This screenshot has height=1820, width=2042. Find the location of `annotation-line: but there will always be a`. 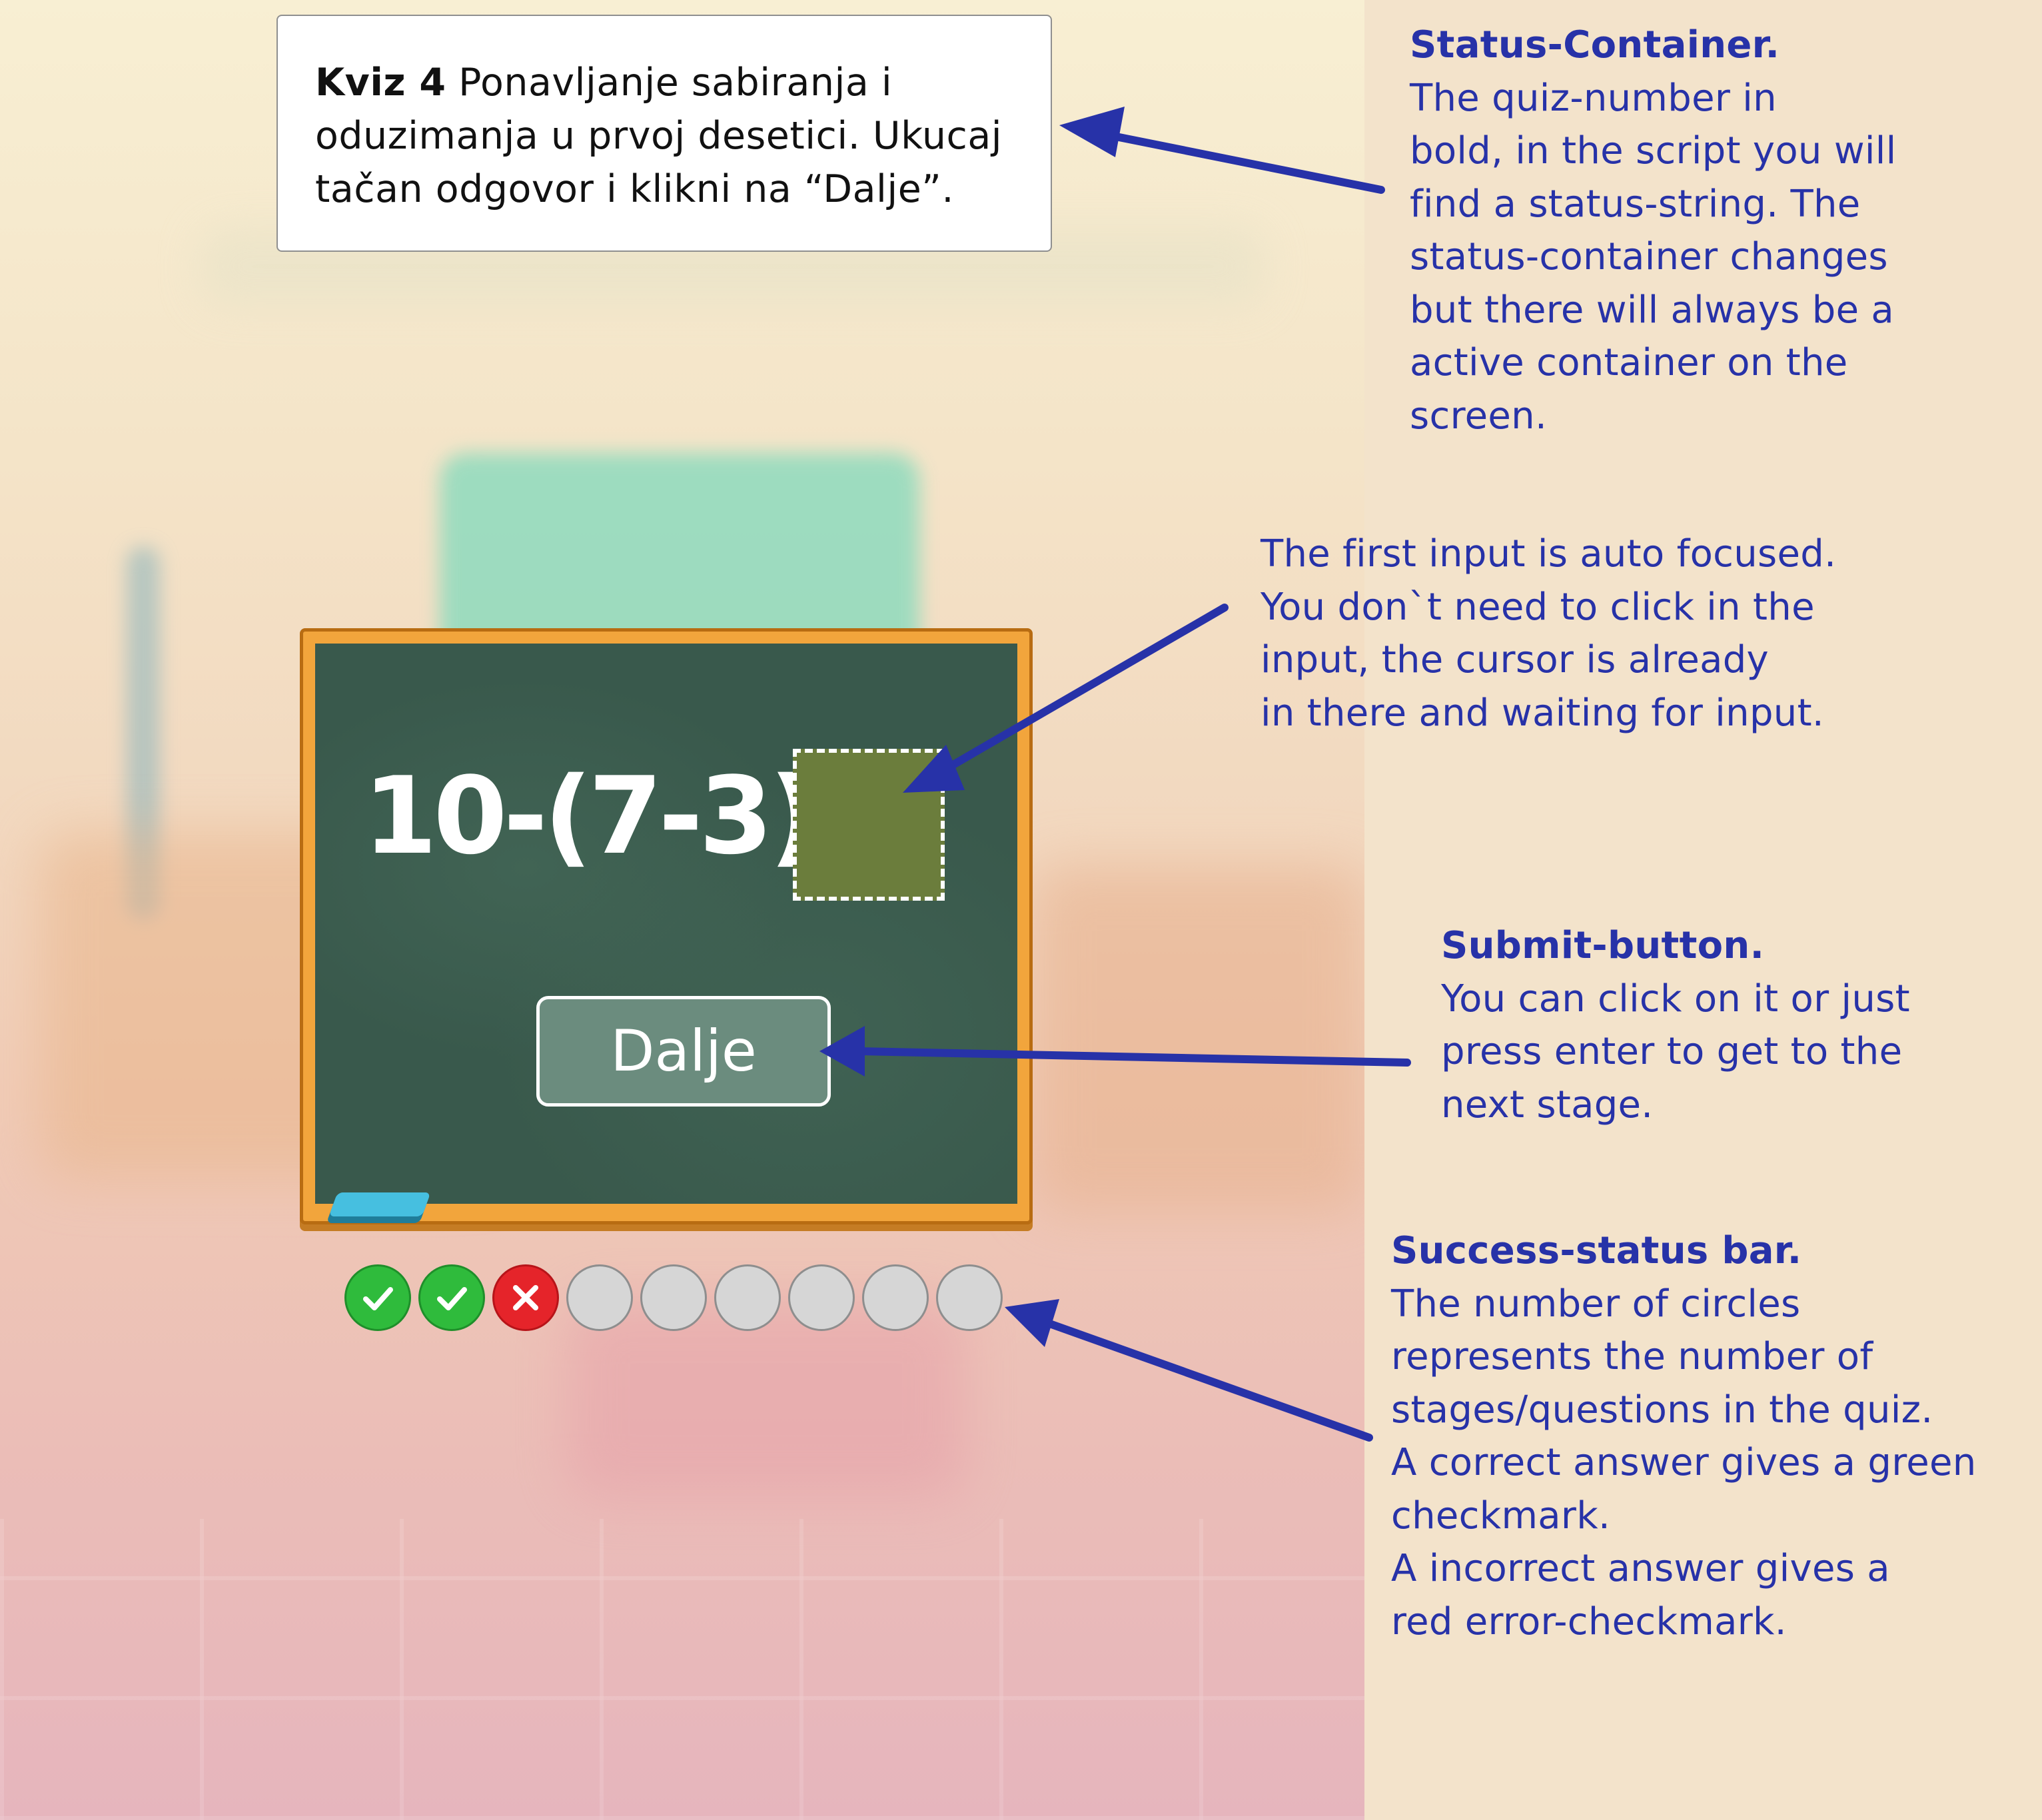

annotation-line: but there will always be a is located at coordinates (1652, 310).